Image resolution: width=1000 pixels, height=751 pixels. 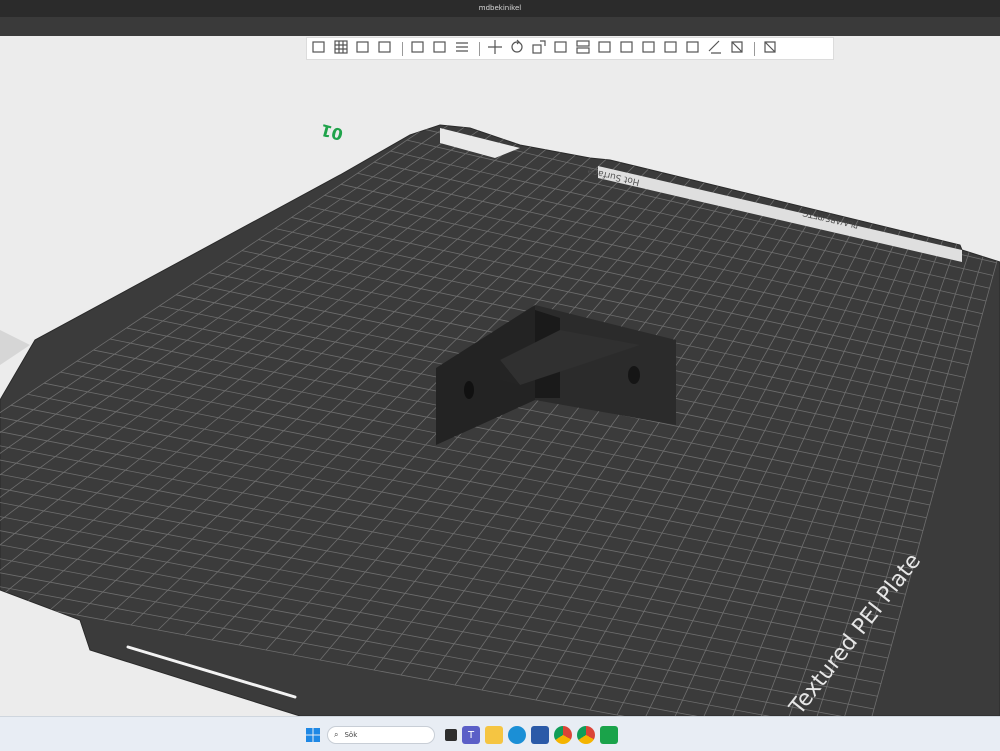 I want to click on scale-icon, so click(x=539, y=49).